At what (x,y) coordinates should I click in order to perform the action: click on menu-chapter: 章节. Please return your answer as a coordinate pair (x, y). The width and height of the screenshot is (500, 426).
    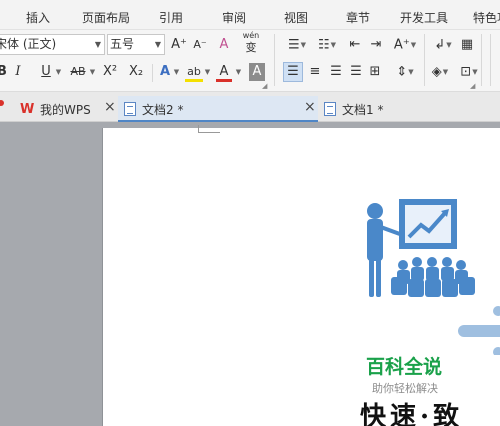
    Looking at the image, I should click on (358, 17).